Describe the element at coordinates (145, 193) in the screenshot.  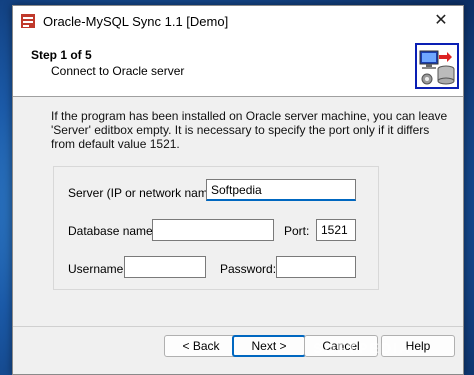
I see `server-label: Server (IP or network name):` at that location.